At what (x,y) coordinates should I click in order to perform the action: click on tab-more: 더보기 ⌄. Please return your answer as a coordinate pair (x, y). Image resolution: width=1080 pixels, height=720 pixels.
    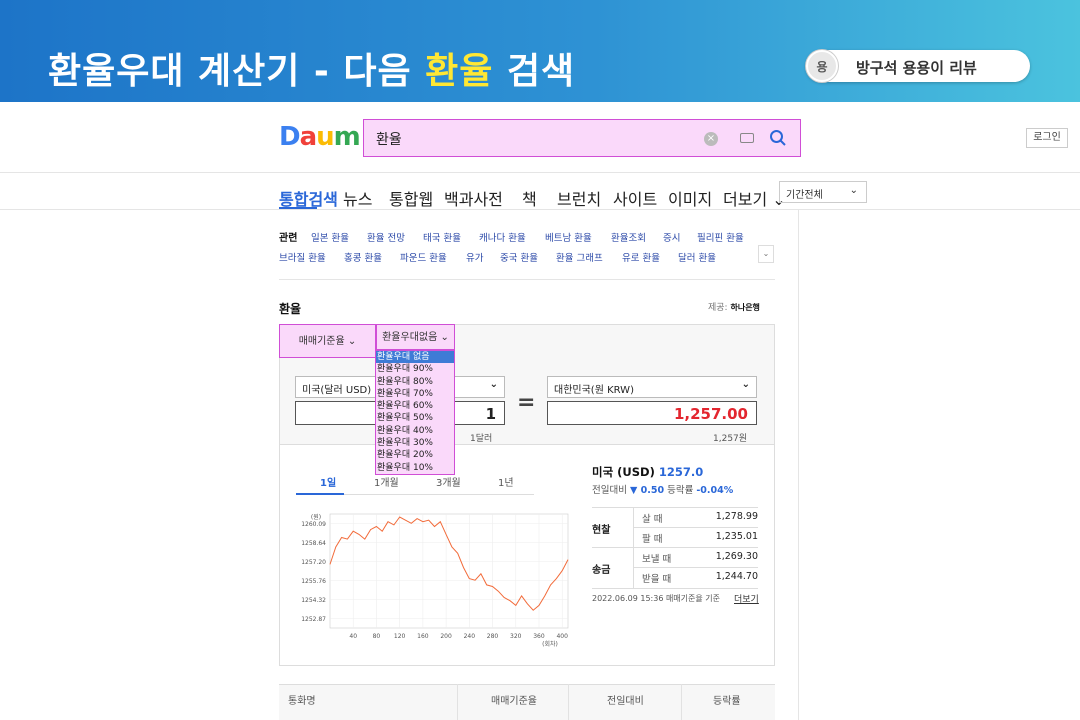
    Looking at the image, I should click on (754, 198).